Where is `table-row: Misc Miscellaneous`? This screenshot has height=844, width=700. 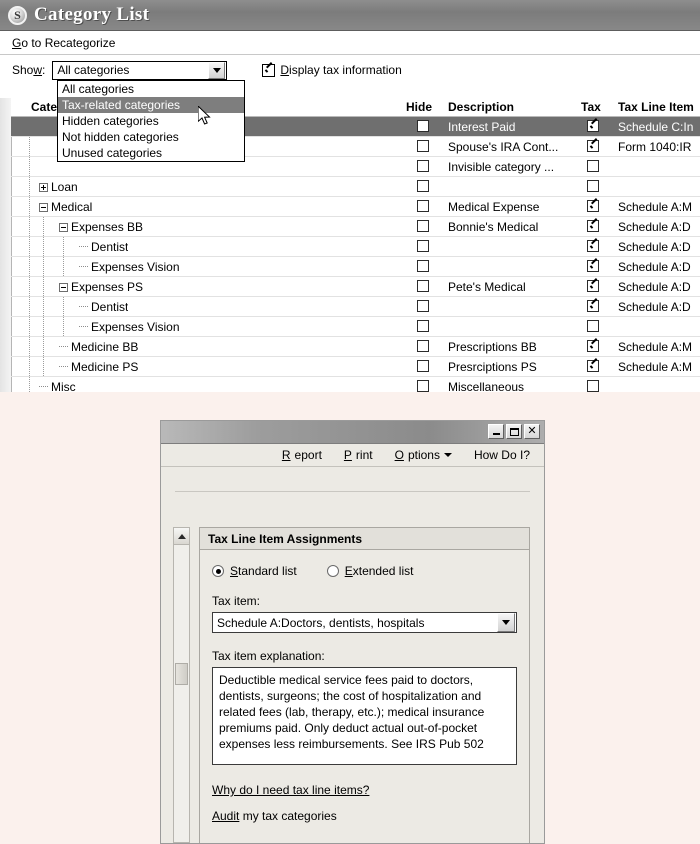 table-row: Misc Miscellaneous is located at coordinates (355, 384).